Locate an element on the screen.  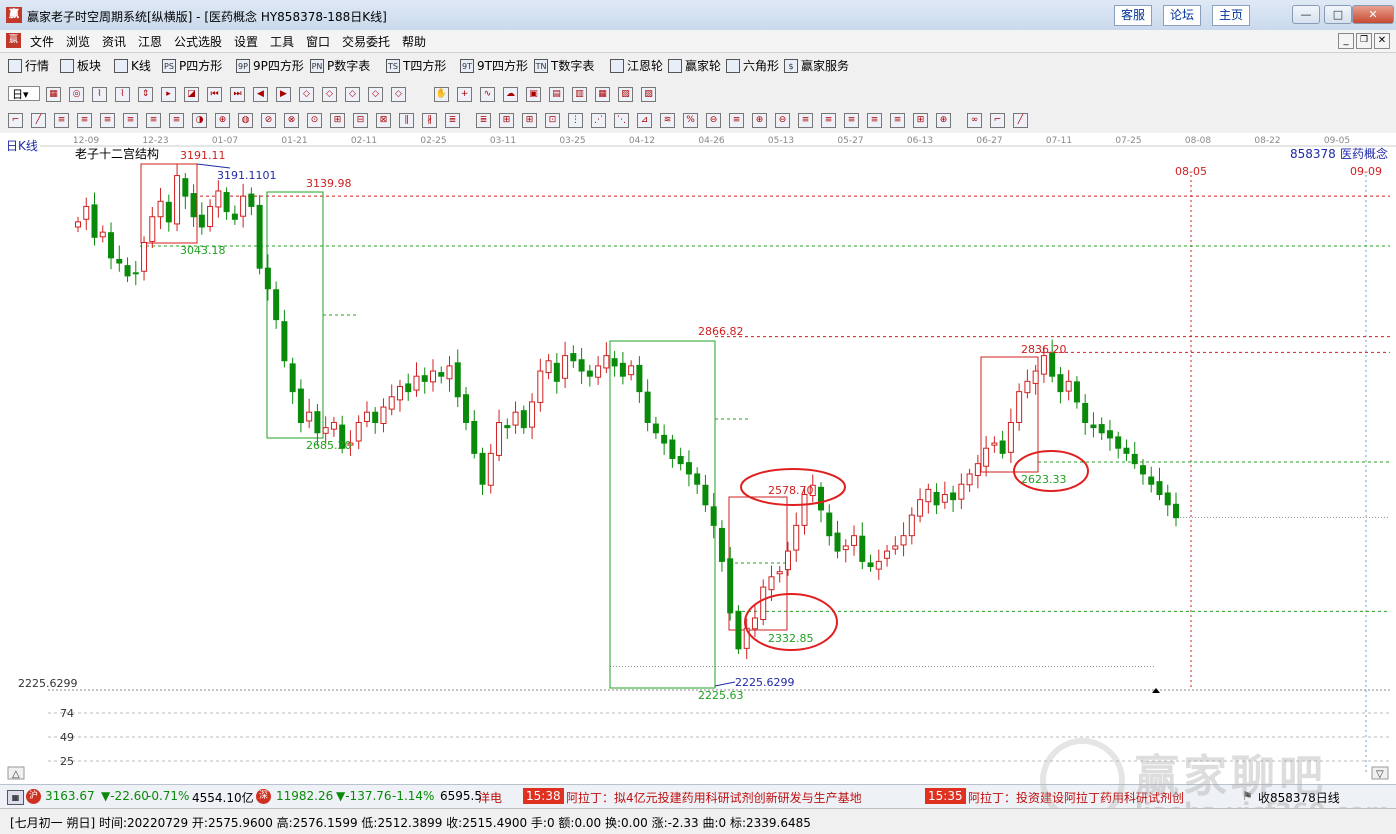
tool-icon: ◀ is located at coordinates (260, 94).